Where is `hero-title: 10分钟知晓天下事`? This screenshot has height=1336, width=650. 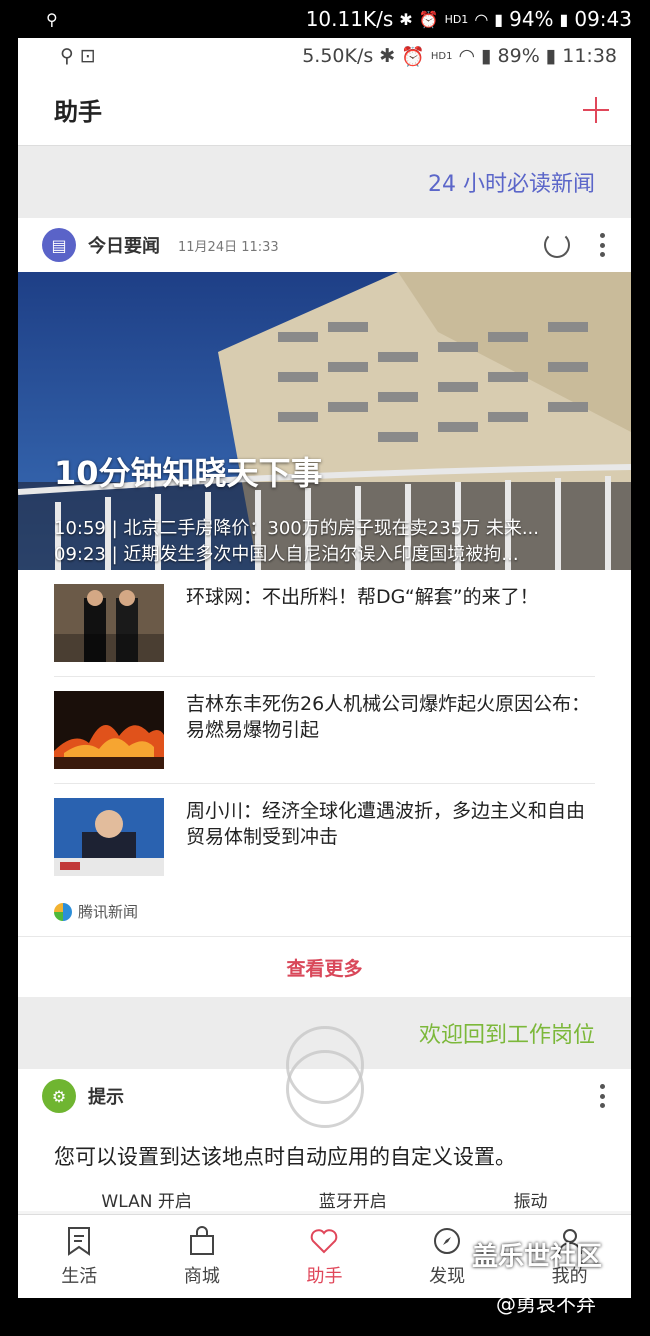
hero-title: 10分钟知晓天下事 is located at coordinates (188, 473).